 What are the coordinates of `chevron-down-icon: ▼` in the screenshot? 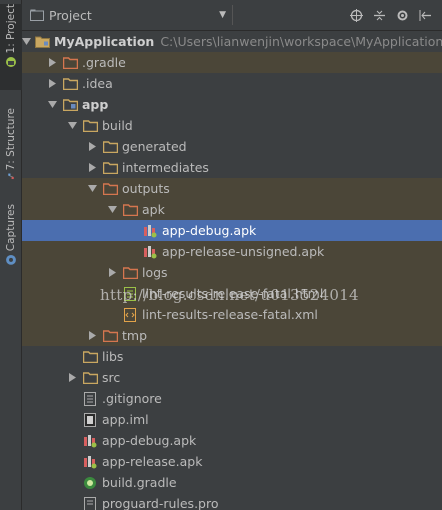 It's located at (222, 15).